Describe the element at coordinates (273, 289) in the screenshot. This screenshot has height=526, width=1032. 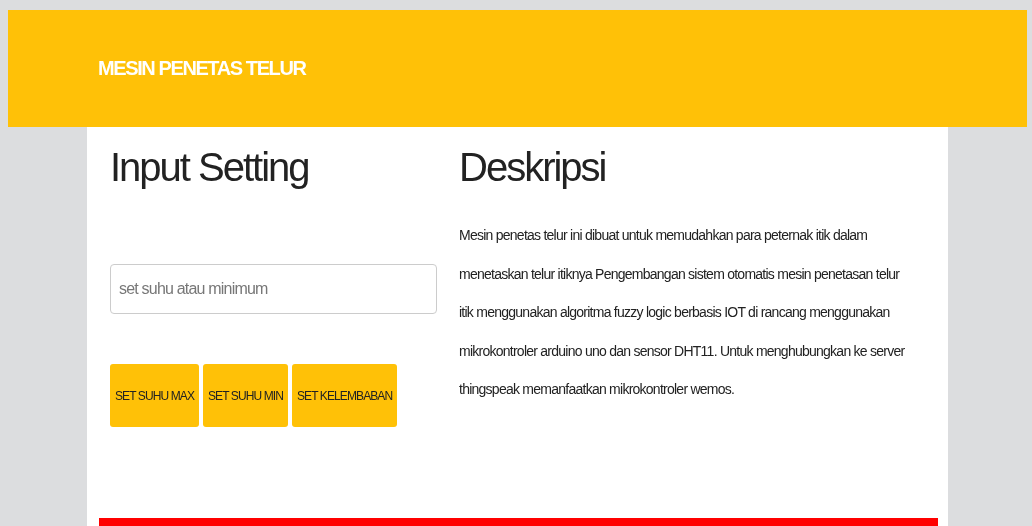
I see `input-field: set suhu atau minimum` at that location.